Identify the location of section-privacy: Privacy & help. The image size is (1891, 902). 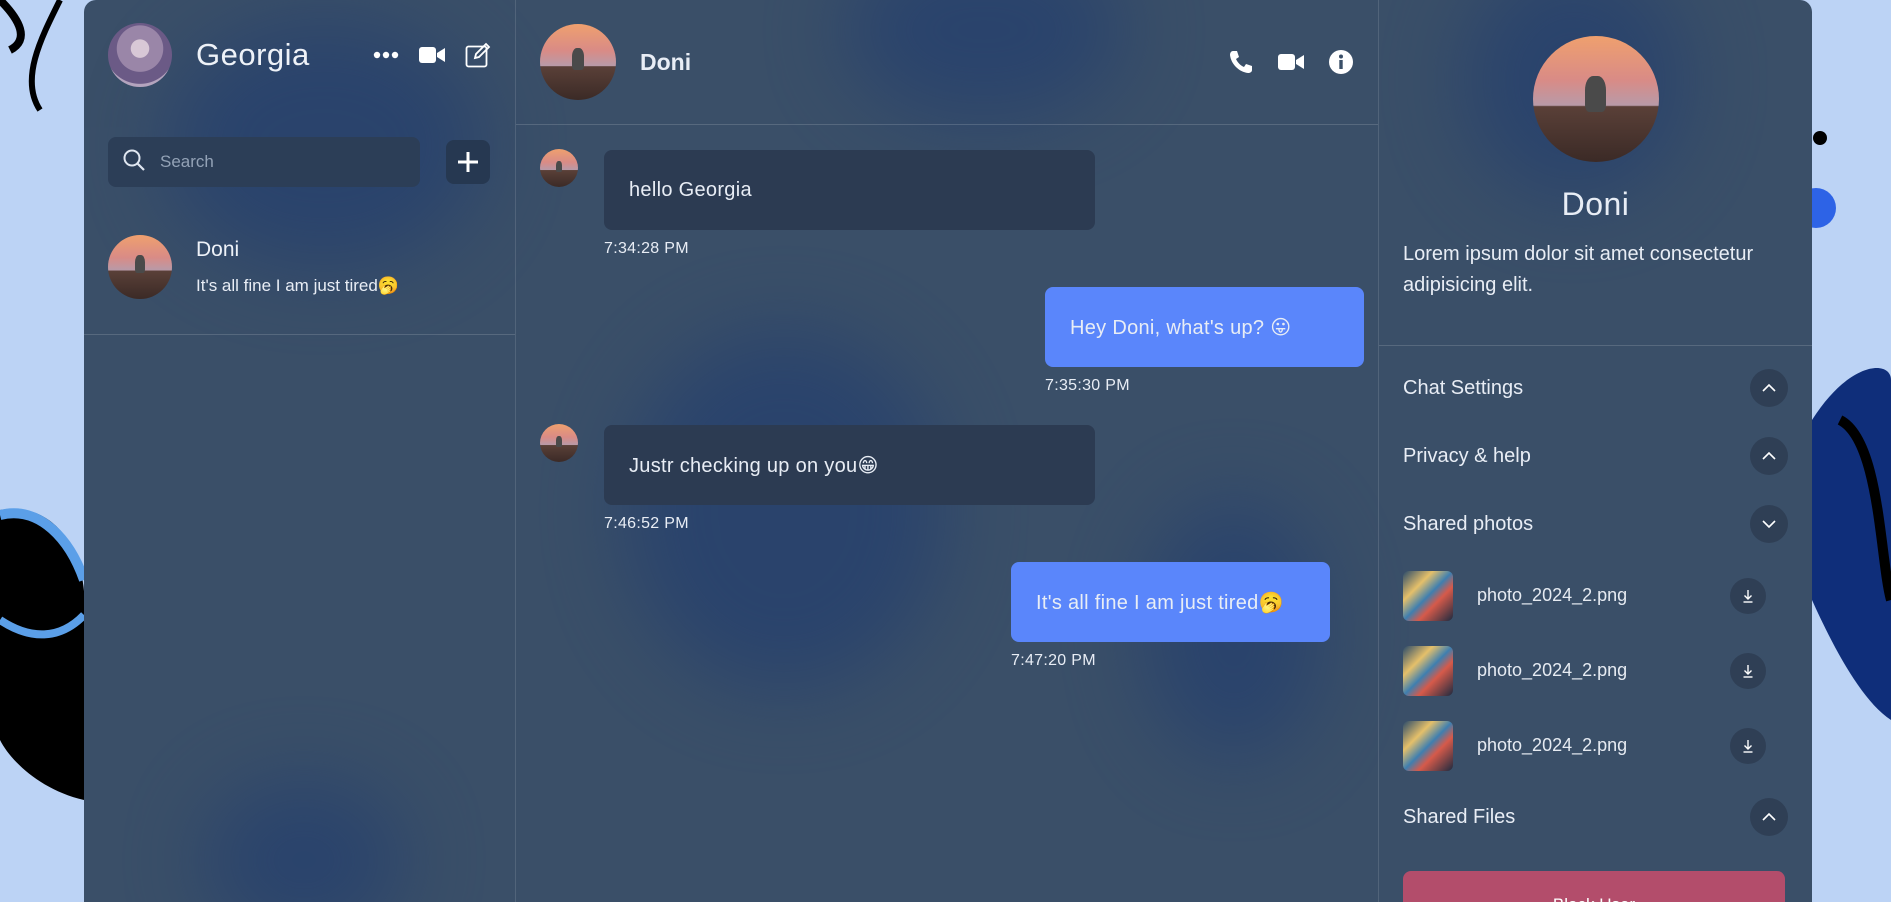
(1595, 456).